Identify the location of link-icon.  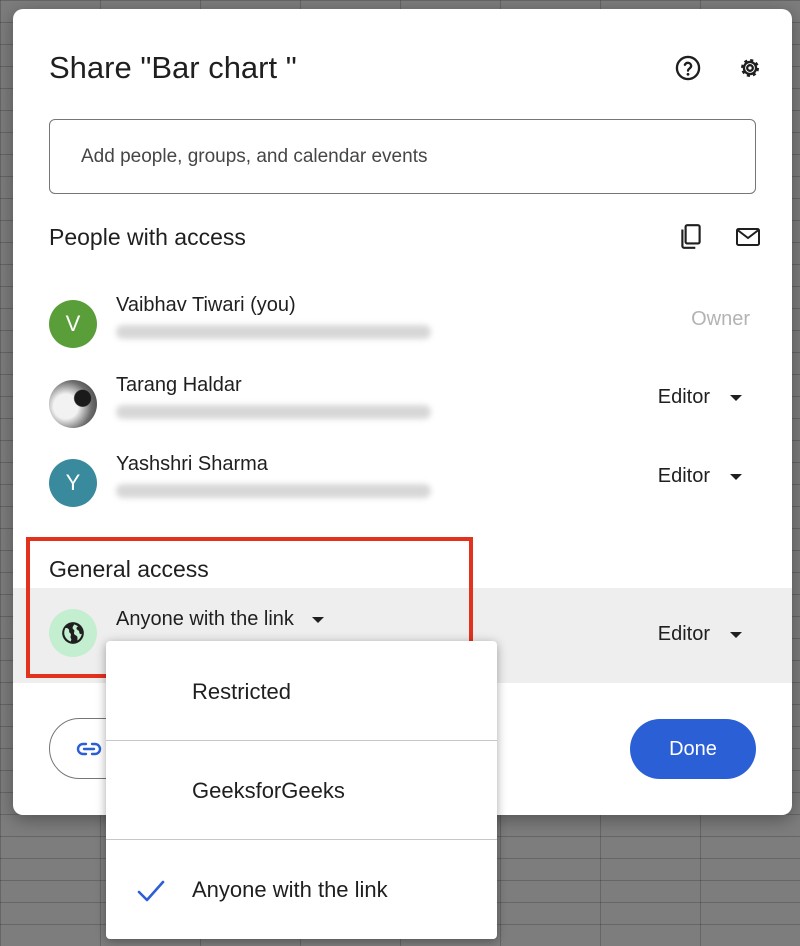
(89, 748).